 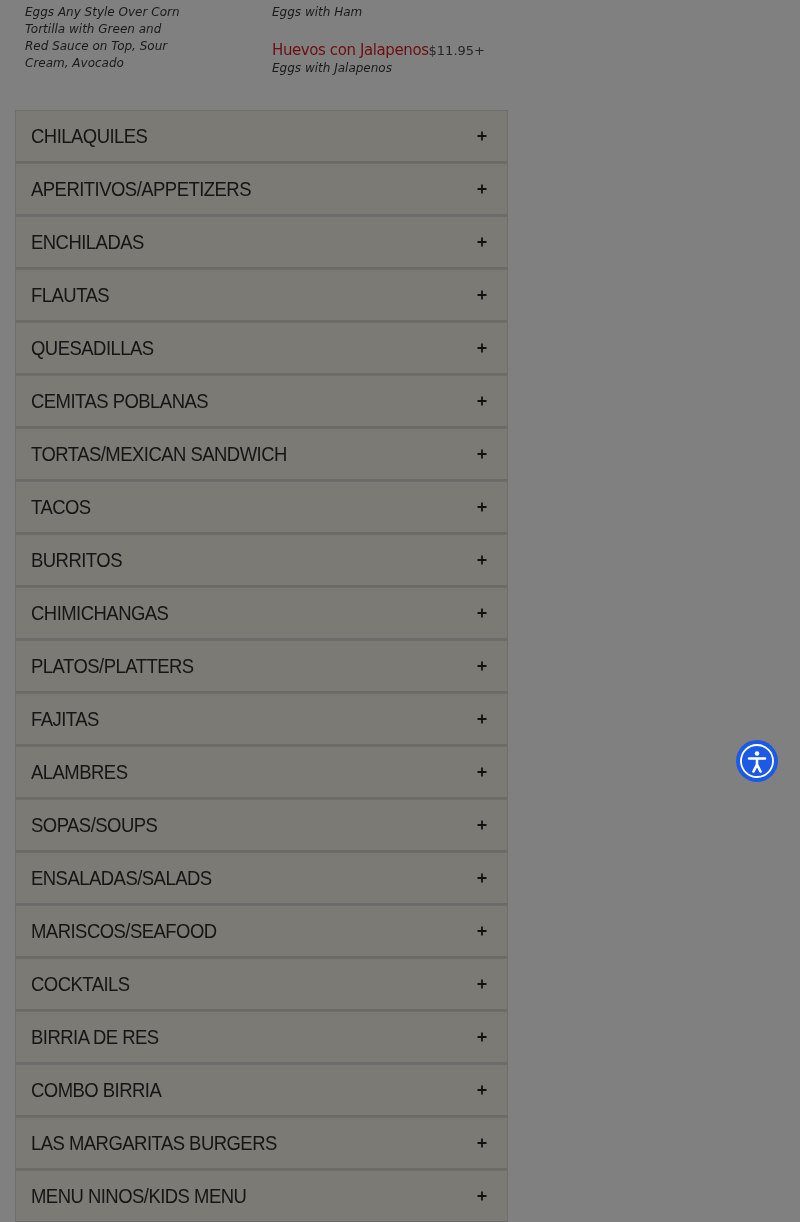 What do you see at coordinates (261, 666) in the screenshot?
I see `category-header: PLATOS/PLATTERS` at bounding box center [261, 666].